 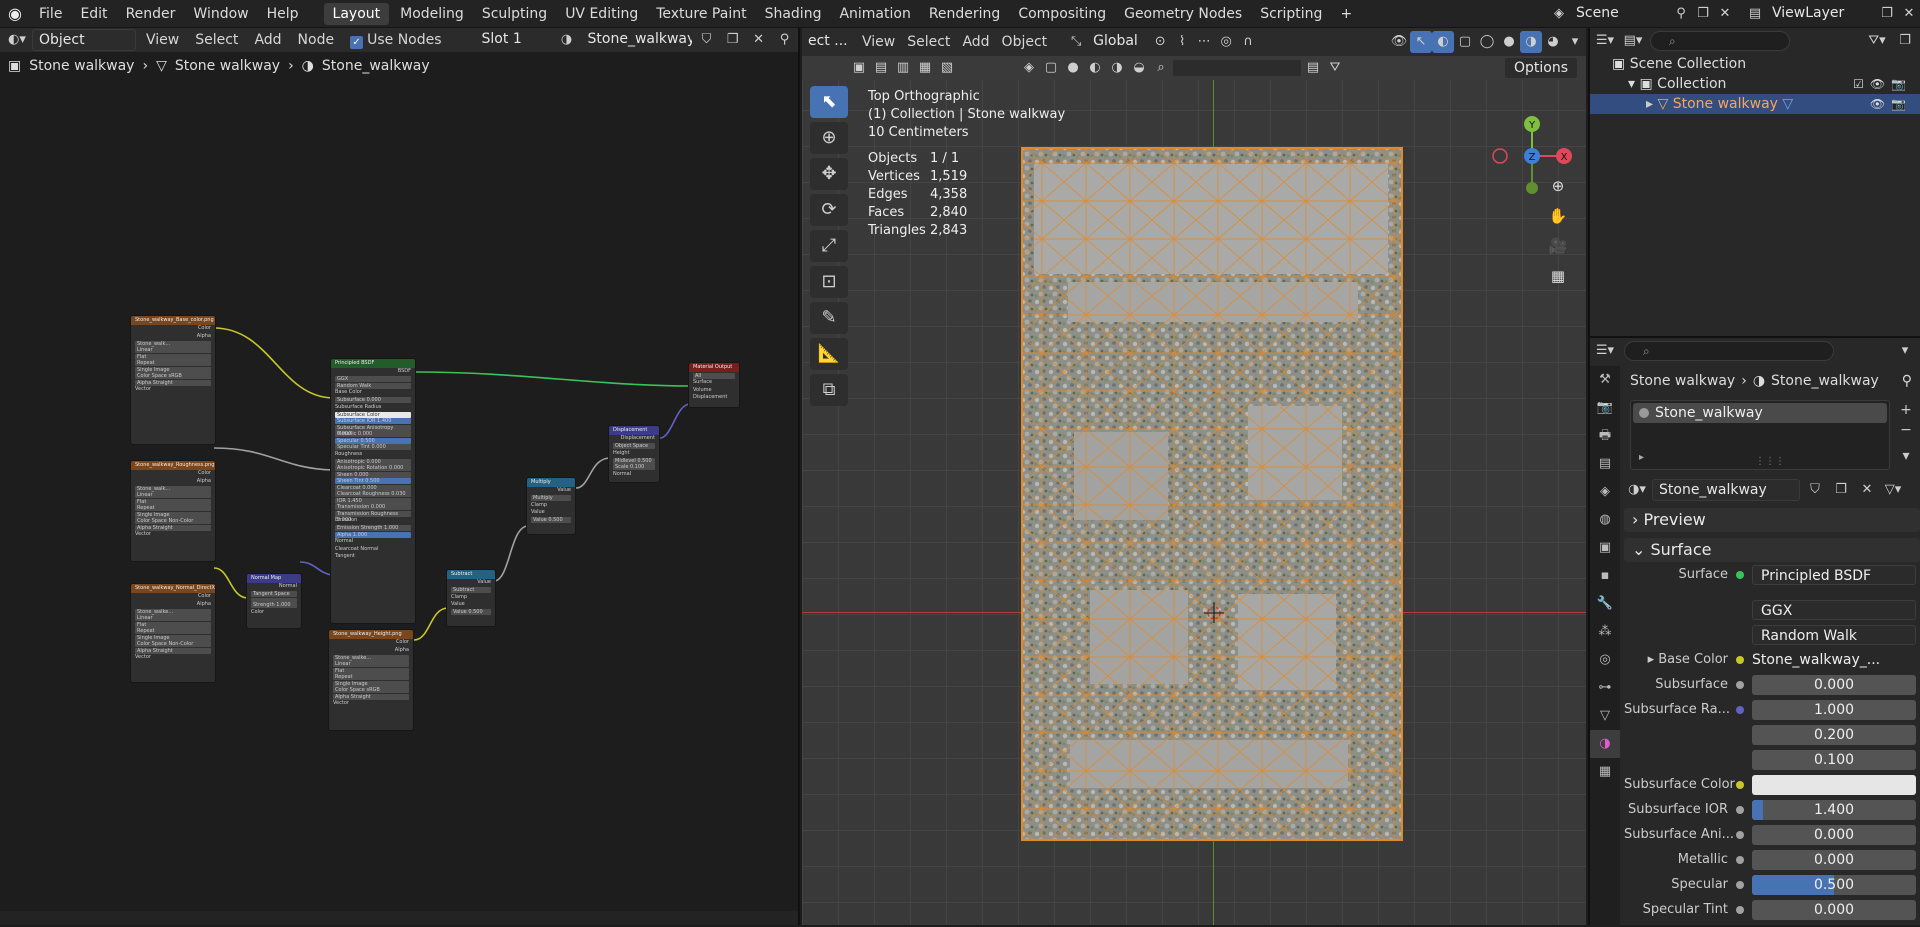 What do you see at coordinates (1291, 14) in the screenshot?
I see `tab-scripting: Scripting` at bounding box center [1291, 14].